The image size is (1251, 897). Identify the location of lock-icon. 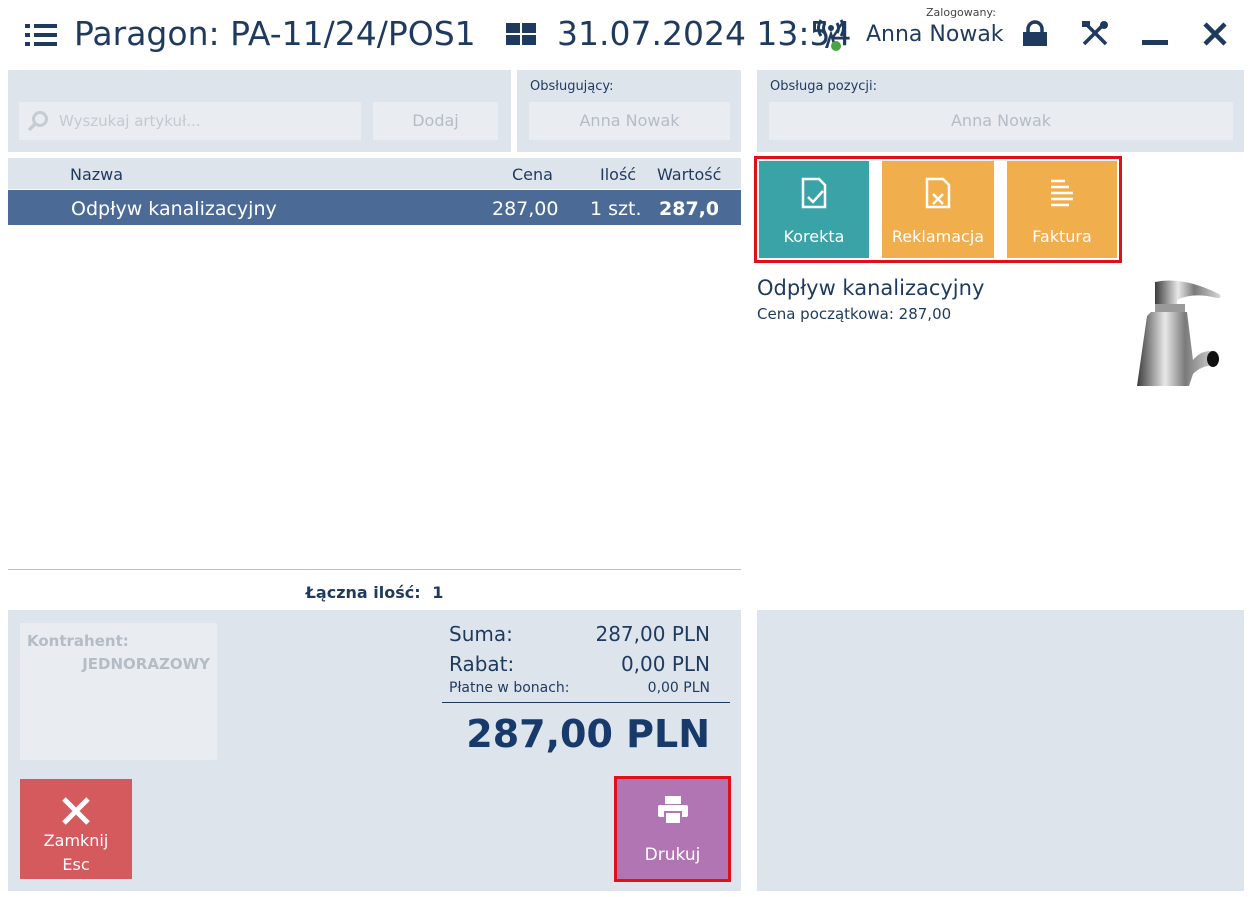
(1035, 34).